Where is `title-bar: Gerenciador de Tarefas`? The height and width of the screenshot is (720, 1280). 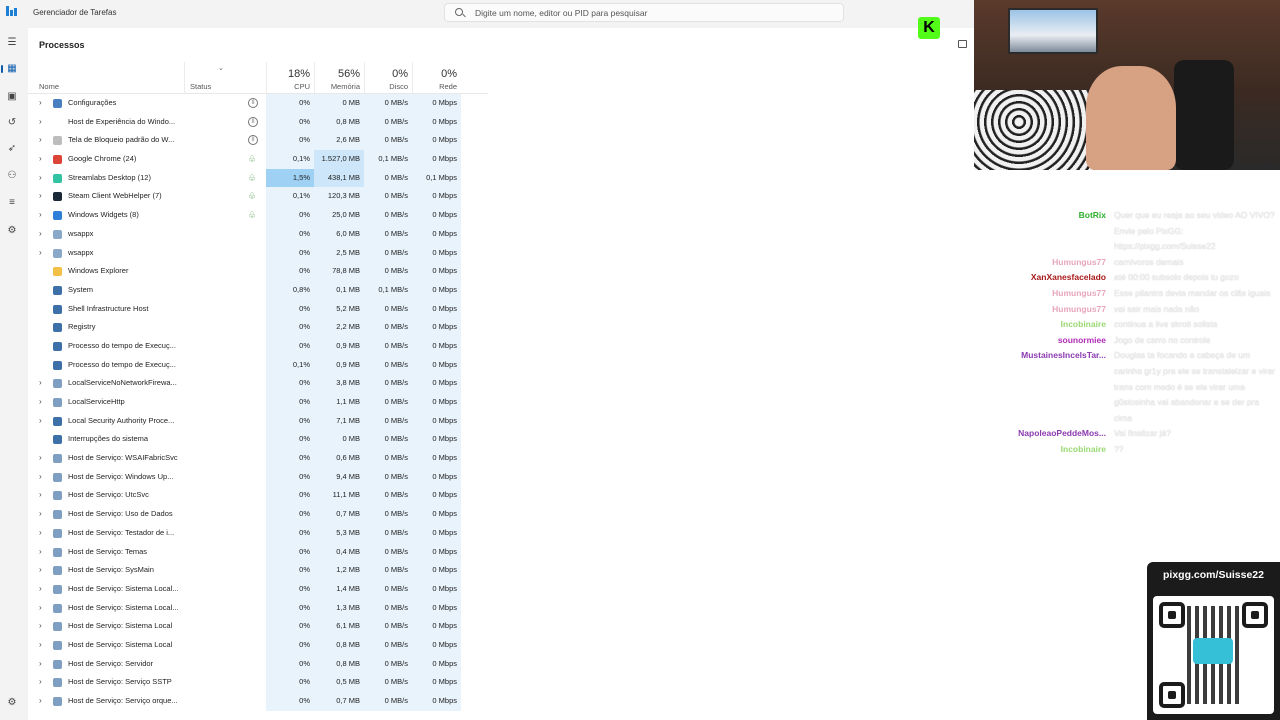 title-bar: Gerenciador de Tarefas is located at coordinates (487, 14).